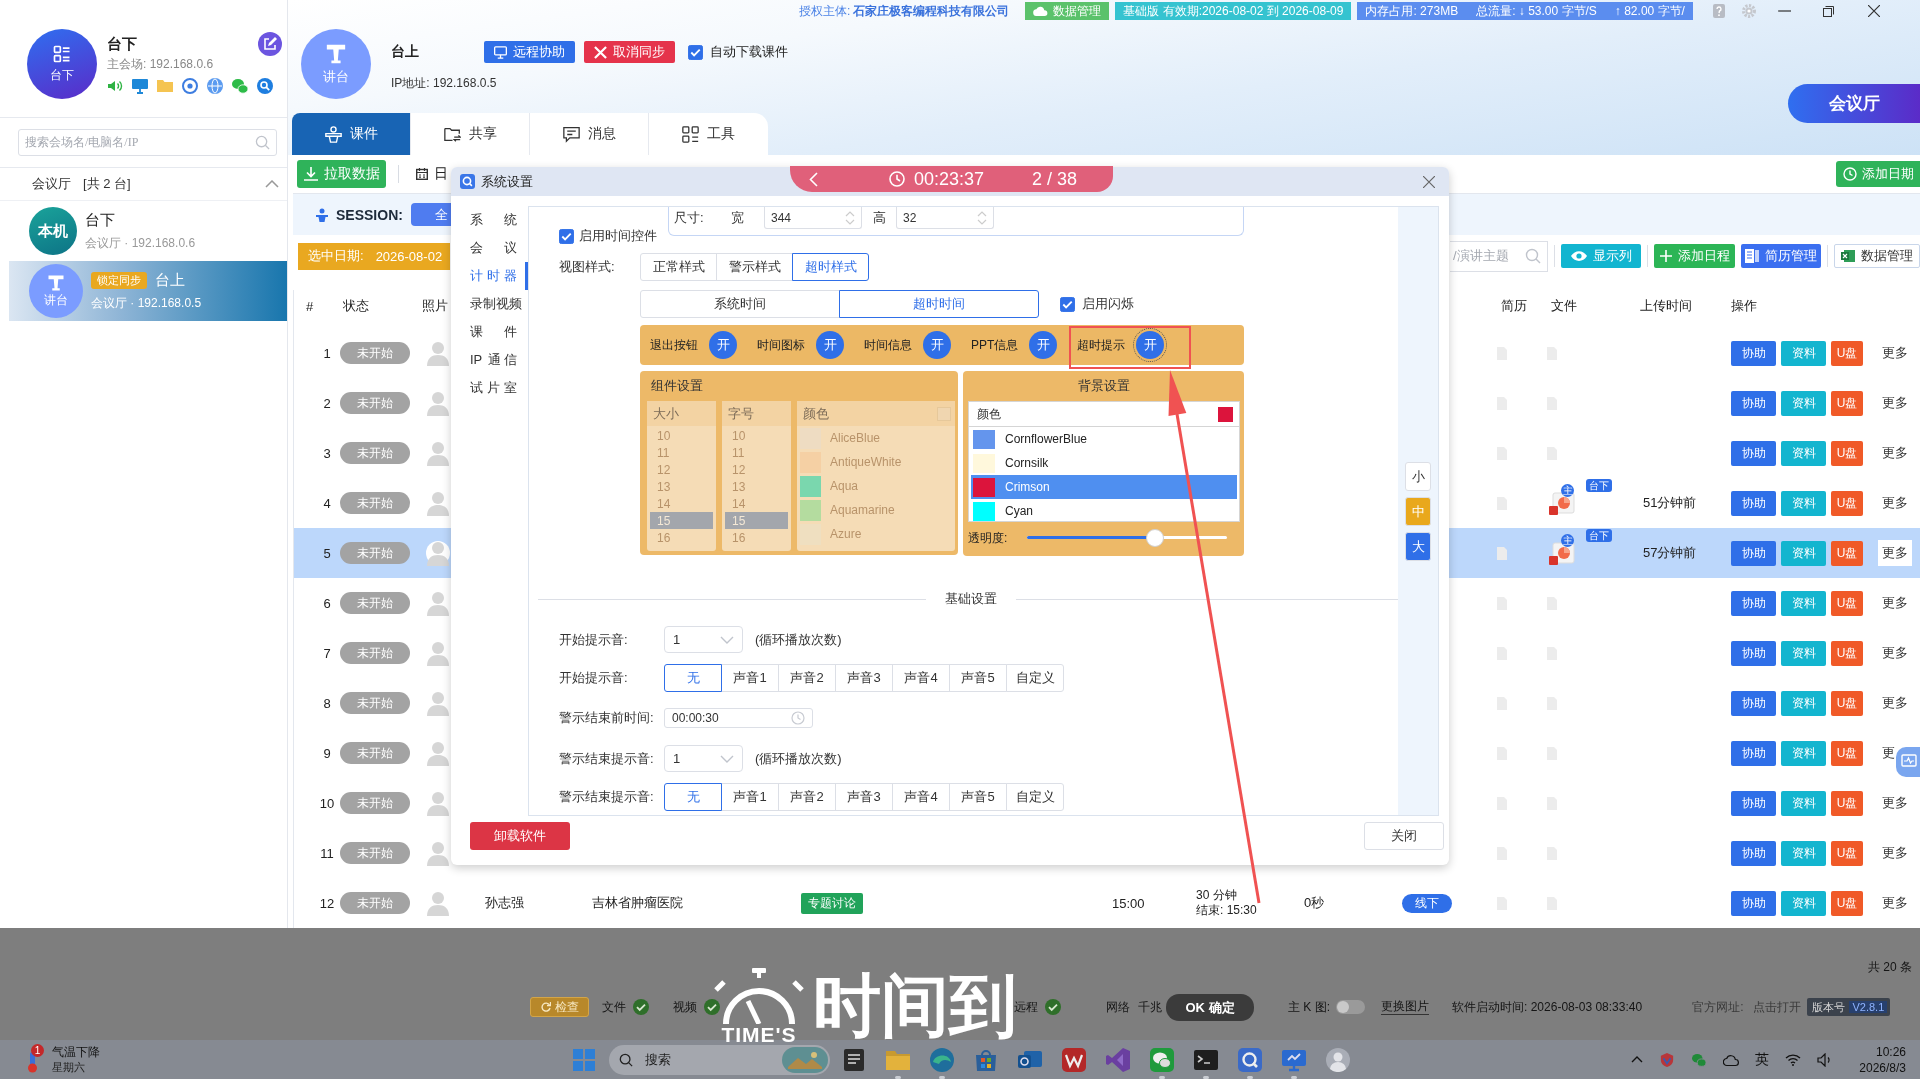 The image size is (1920, 1079). What do you see at coordinates (756, 413) in the screenshot?
I see `list-header: 字号` at bounding box center [756, 413].